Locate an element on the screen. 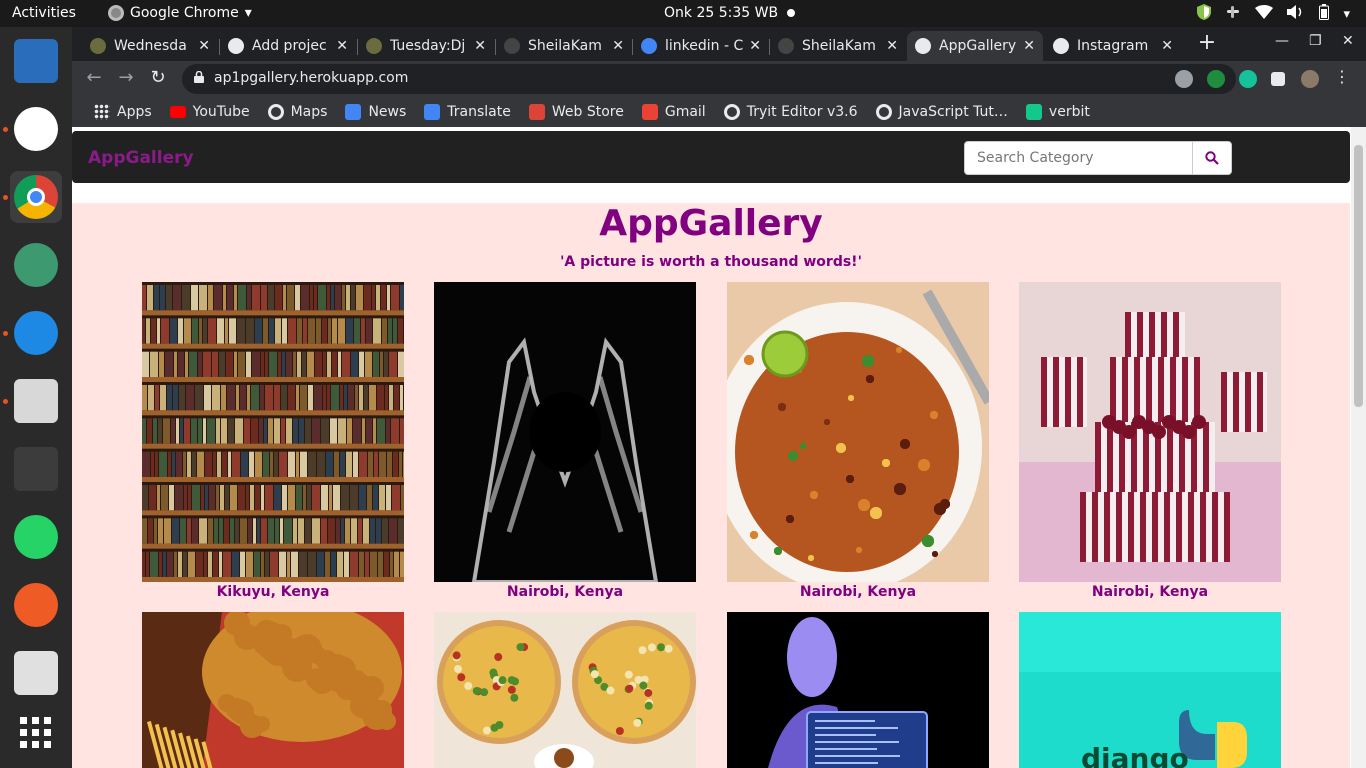 The height and width of the screenshot is (768, 1366). minimize-button: — is located at coordinates (1282, 41).